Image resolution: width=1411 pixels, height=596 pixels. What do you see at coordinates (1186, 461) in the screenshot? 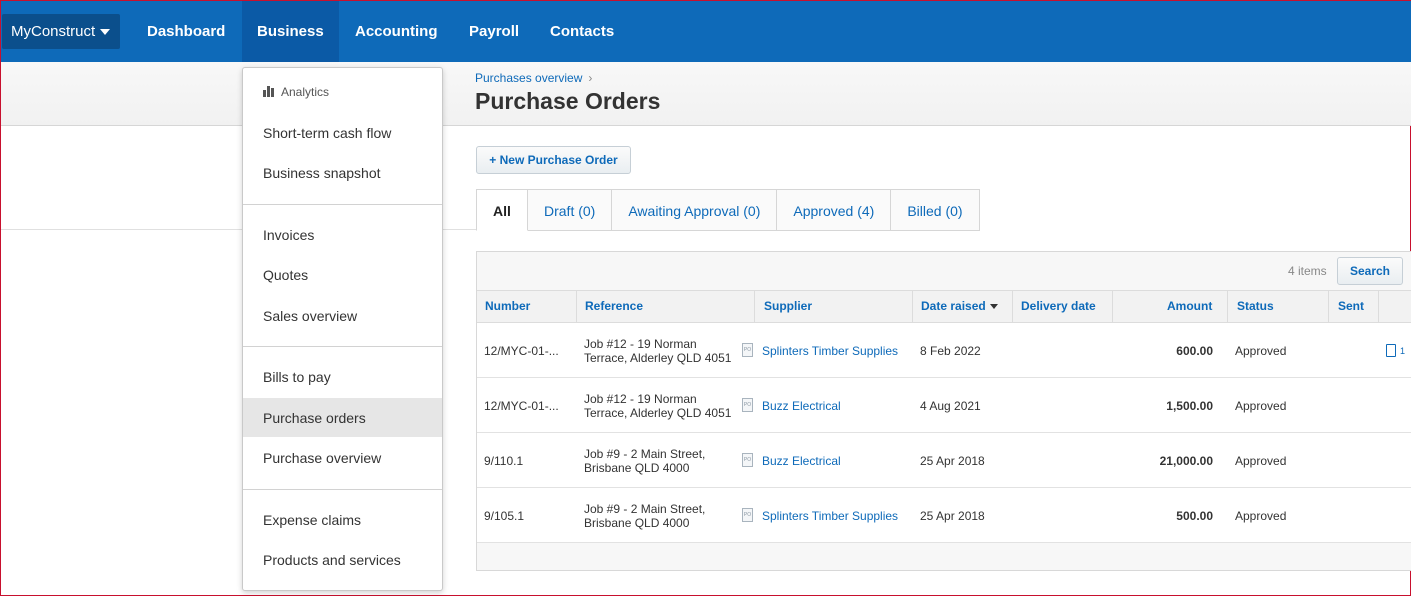
I see `amount: 21,000.00` at bounding box center [1186, 461].